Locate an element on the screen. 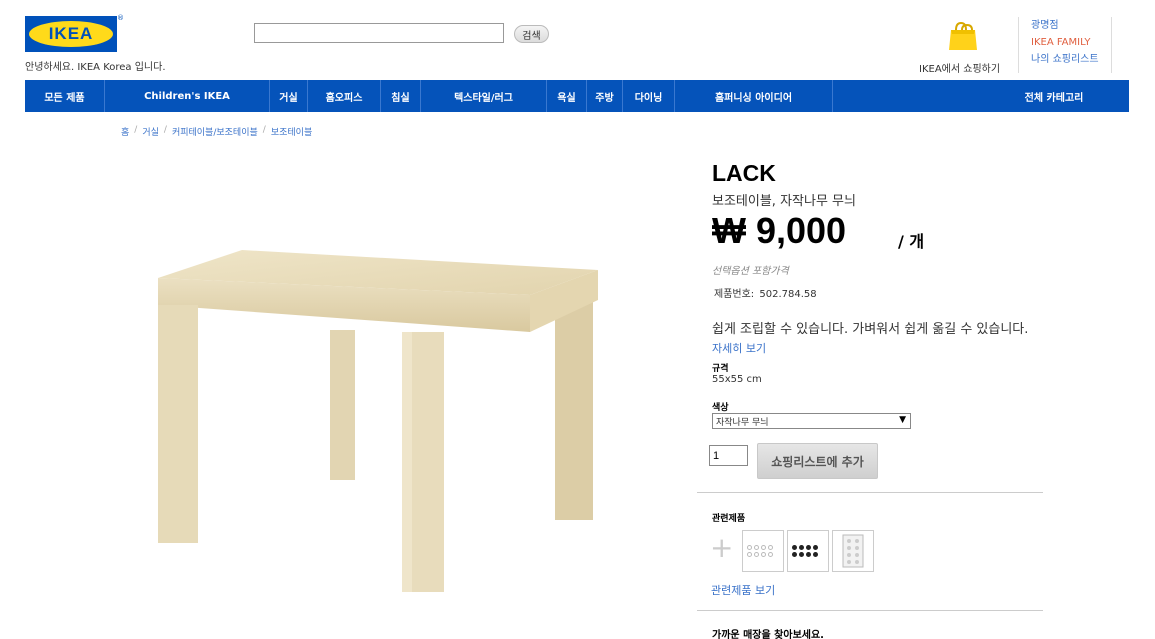 The width and height of the screenshot is (1155, 639). nav-bathroom: 욕실 is located at coordinates (567, 96).